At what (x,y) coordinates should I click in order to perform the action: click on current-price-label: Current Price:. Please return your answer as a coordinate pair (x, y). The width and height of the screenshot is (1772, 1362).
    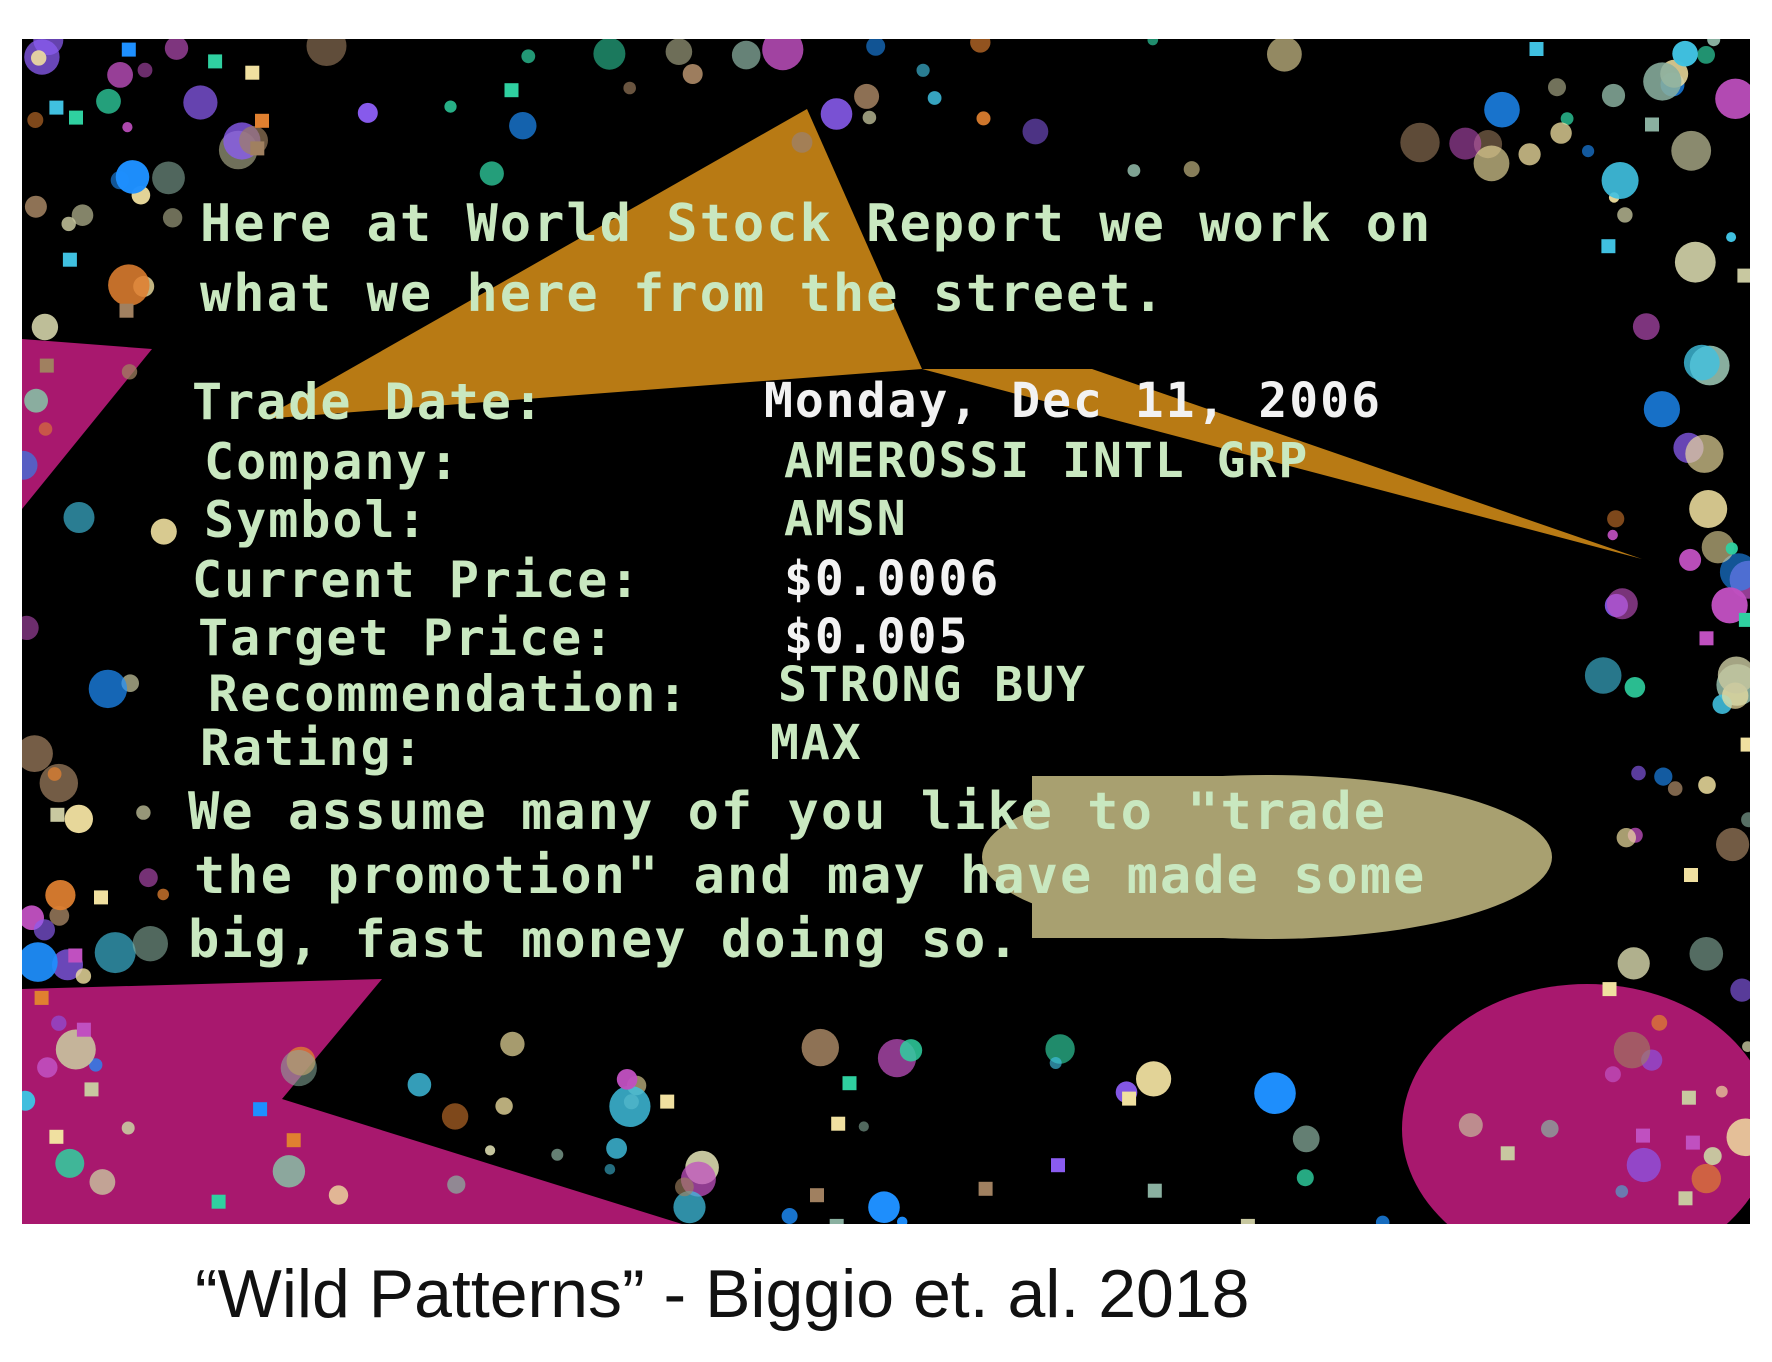
    Looking at the image, I should click on (417, 580).